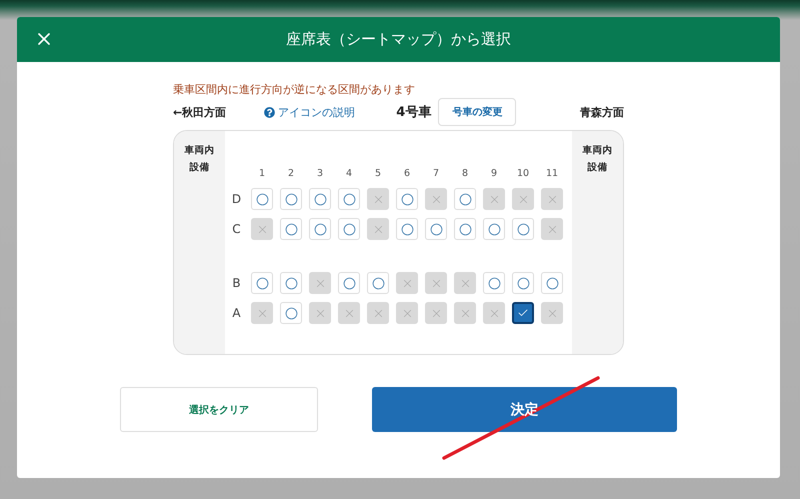  What do you see at coordinates (349, 173) in the screenshot?
I see `column-number: 4` at bounding box center [349, 173].